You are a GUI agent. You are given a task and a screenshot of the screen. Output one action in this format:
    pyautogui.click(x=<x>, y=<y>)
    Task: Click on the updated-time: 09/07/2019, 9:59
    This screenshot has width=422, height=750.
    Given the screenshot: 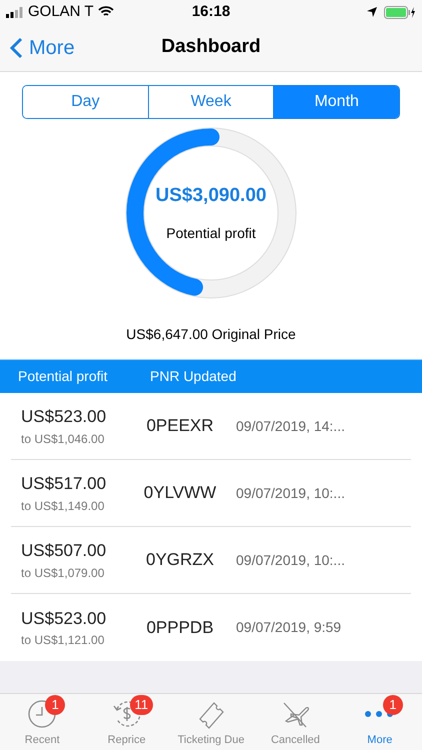 What is the action you would take?
    pyautogui.click(x=289, y=627)
    